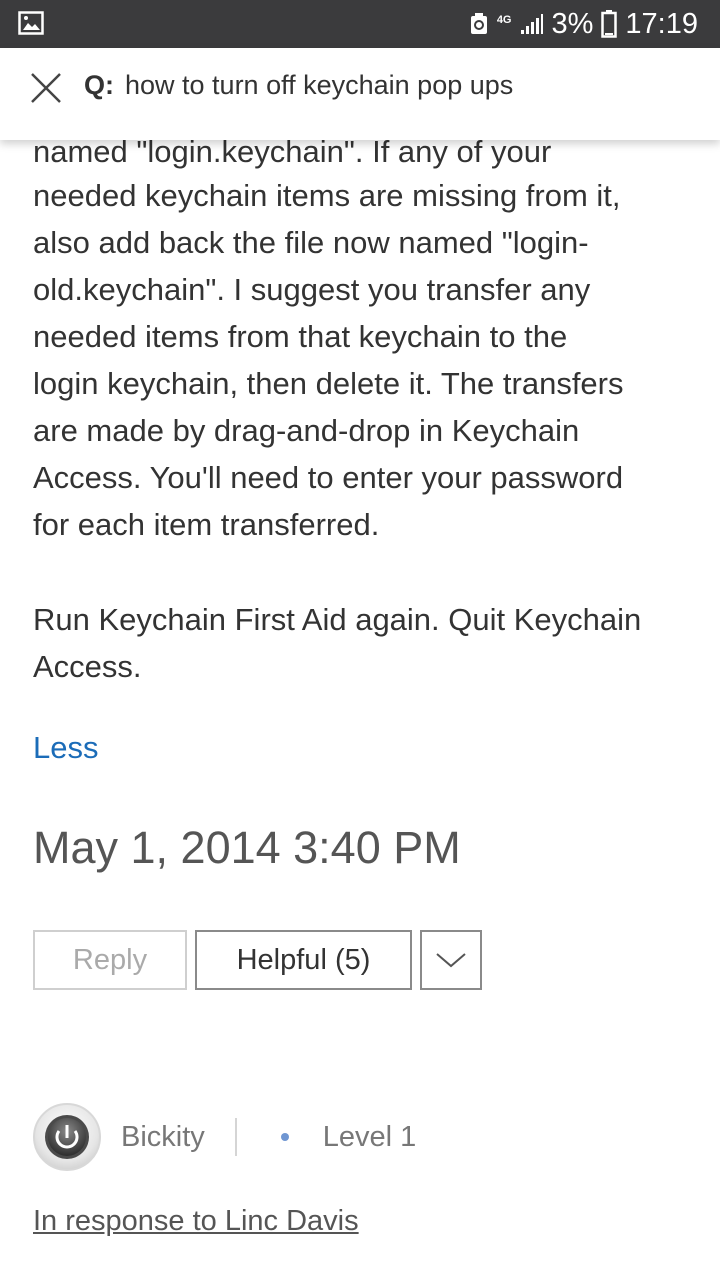 This screenshot has height=1280, width=720. Describe the element at coordinates (303, 960) in the screenshot. I see `helpful-button: Helpful (5)` at that location.